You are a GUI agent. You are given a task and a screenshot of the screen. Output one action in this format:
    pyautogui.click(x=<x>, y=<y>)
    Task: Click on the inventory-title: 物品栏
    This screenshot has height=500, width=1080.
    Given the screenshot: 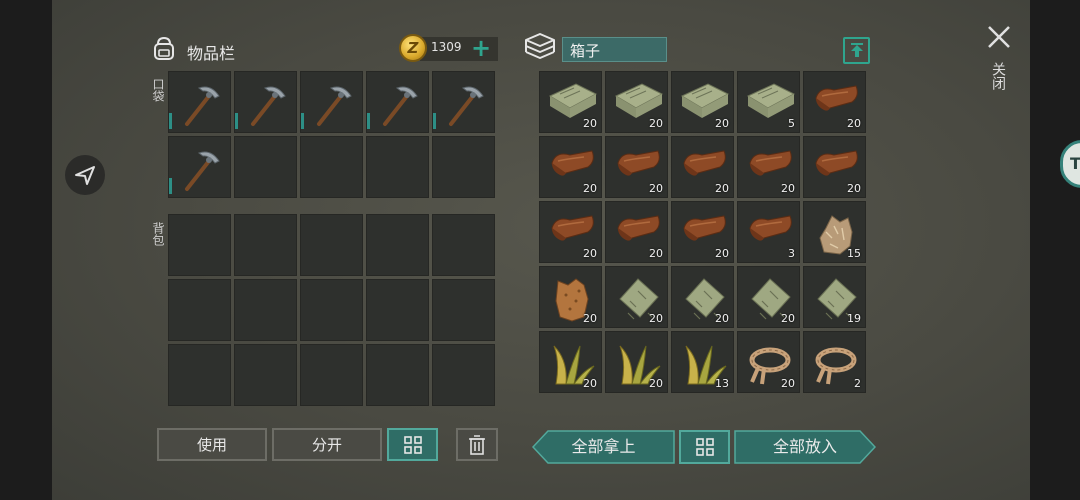 What is the action you would take?
    pyautogui.click(x=211, y=53)
    